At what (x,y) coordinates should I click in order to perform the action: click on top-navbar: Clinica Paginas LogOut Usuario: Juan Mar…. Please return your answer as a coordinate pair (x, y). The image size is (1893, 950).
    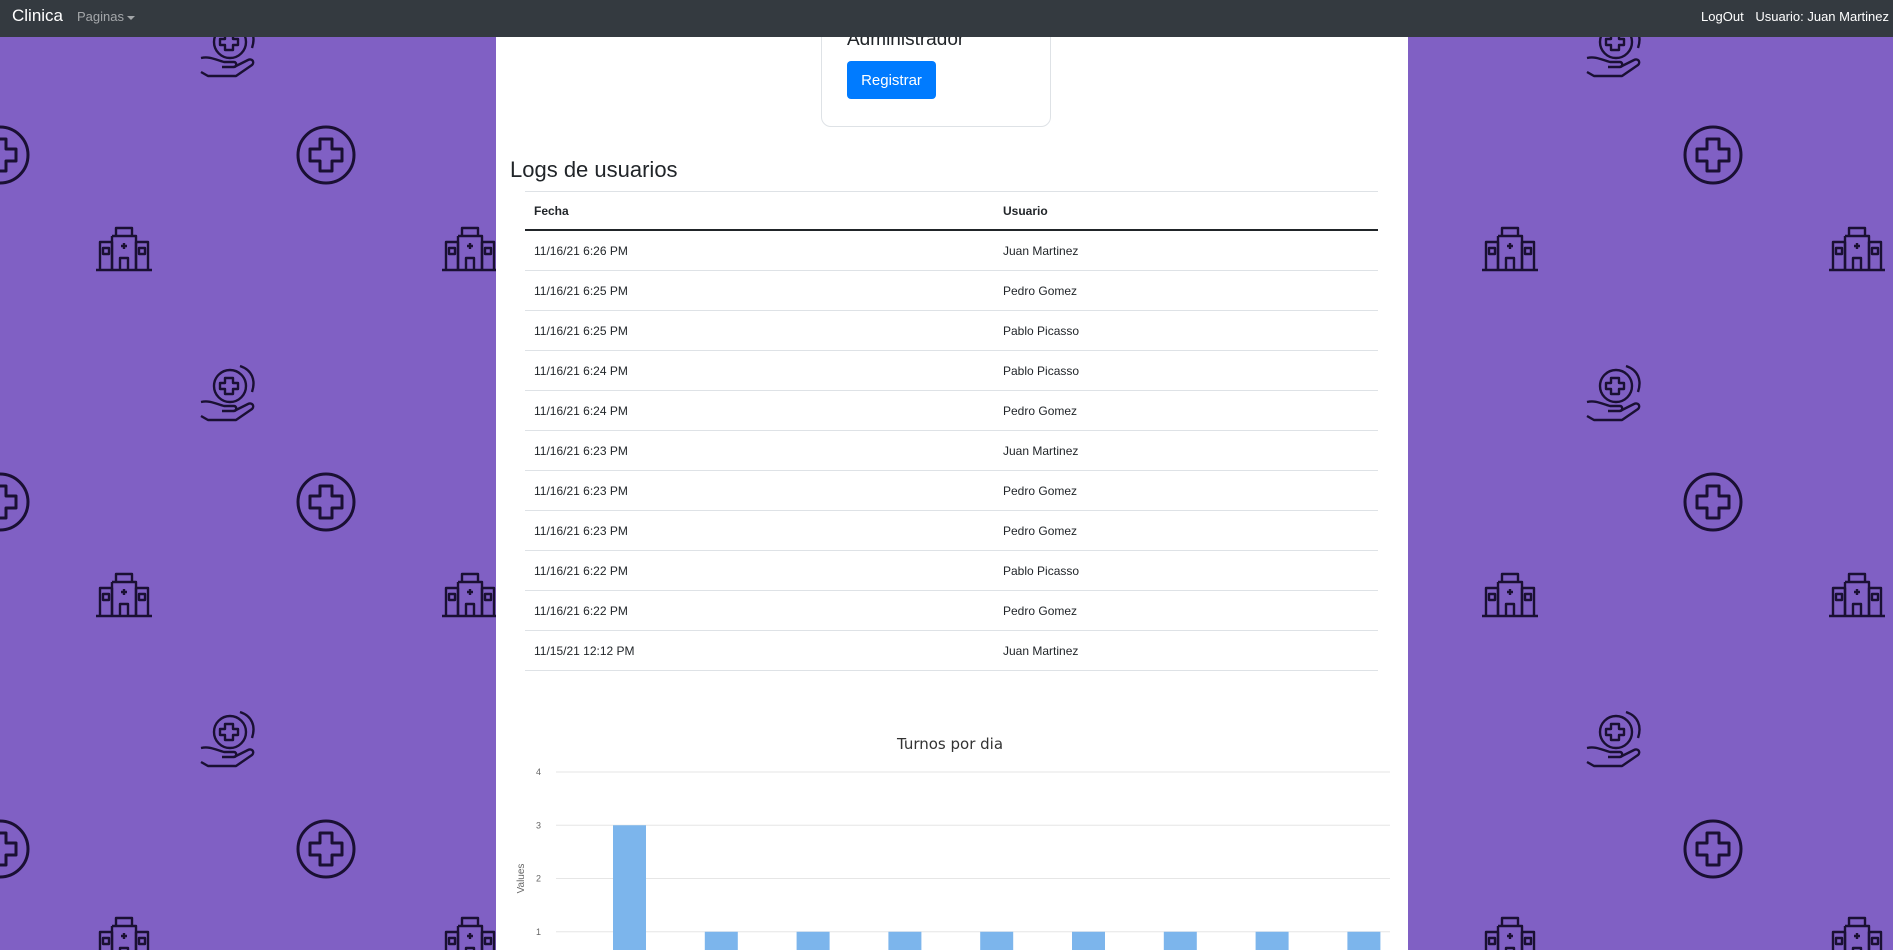
    Looking at the image, I should click on (946, 18).